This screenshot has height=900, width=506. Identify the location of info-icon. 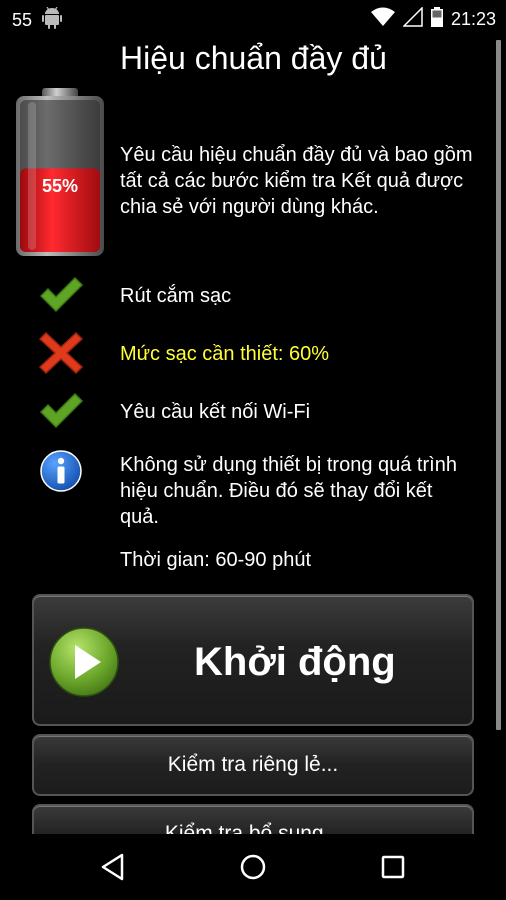
(61, 471).